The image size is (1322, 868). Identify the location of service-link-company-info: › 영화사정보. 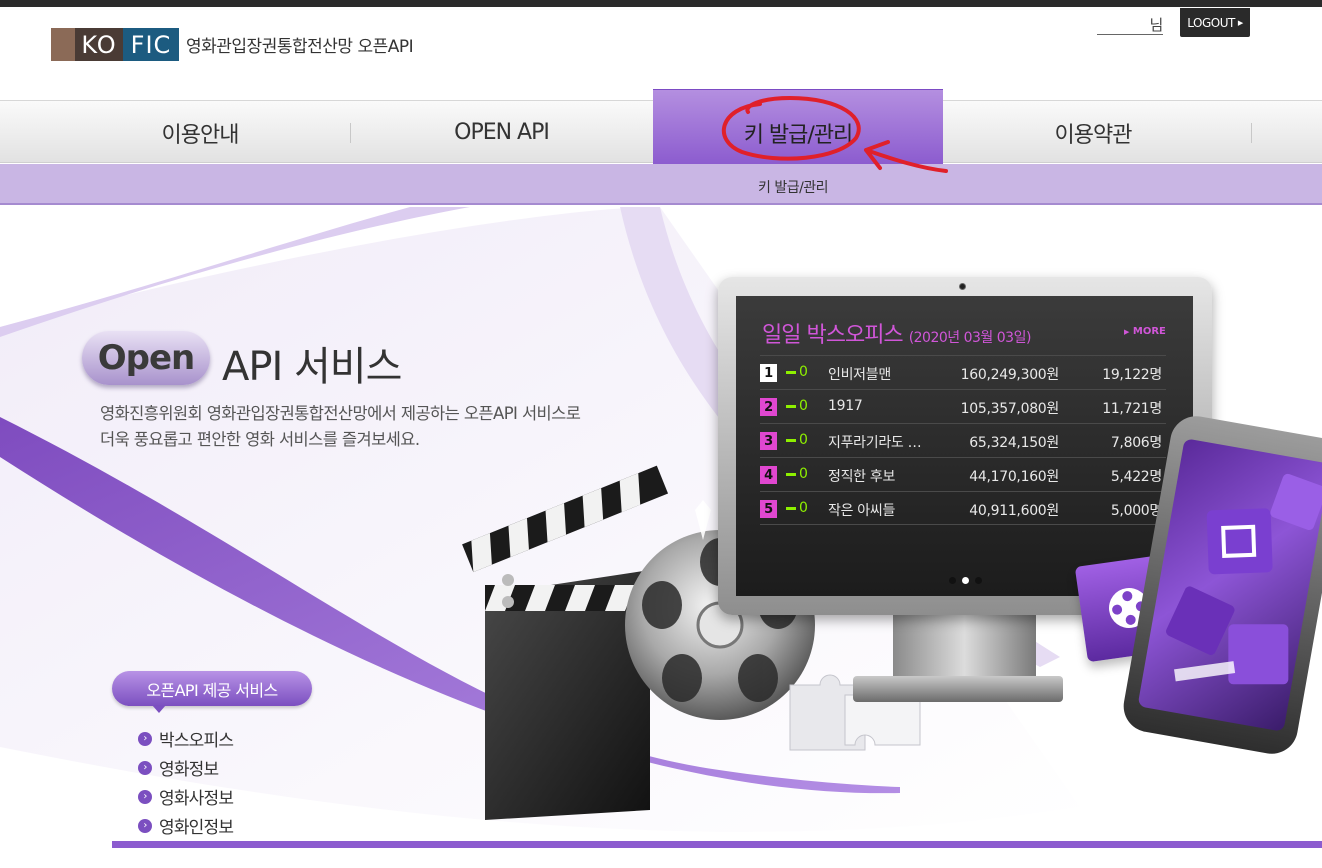
(186, 796).